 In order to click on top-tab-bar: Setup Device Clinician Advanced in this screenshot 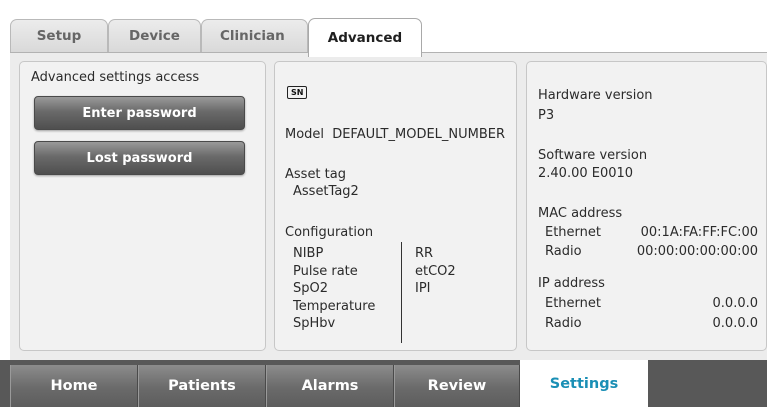, I will do `click(383, 28)`.